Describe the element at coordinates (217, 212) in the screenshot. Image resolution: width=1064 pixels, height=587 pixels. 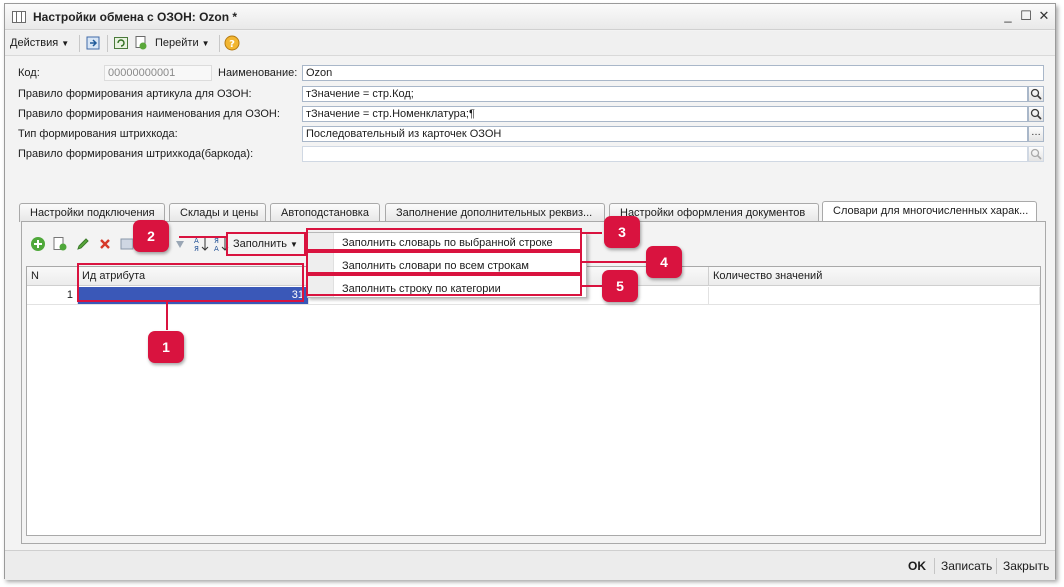
I see `tab-warehouses-prices: Склады и цены` at that location.